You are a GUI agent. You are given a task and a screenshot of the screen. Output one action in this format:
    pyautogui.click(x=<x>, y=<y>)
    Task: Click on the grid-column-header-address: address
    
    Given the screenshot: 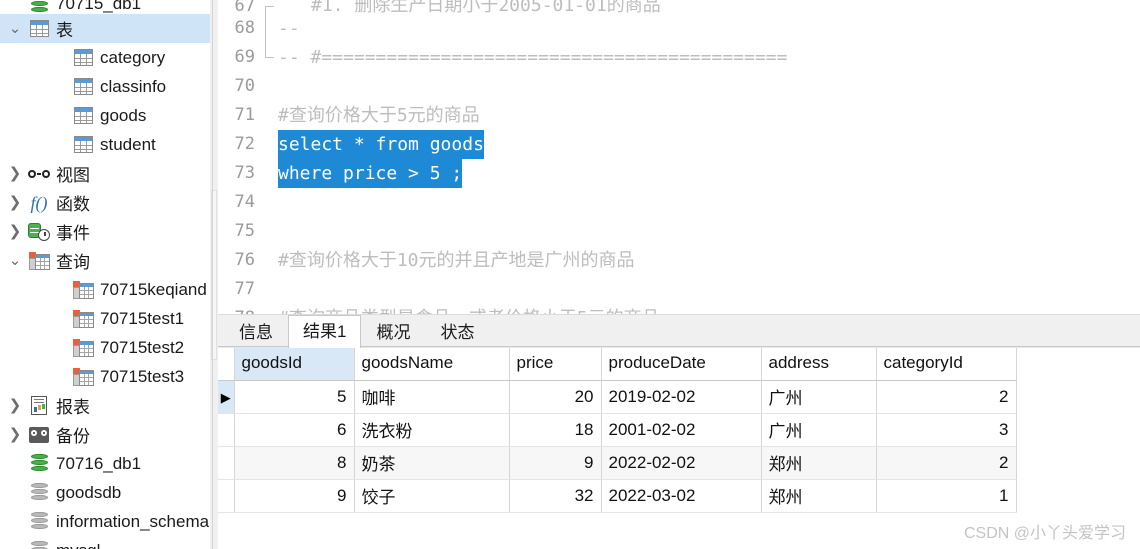 What is the action you would take?
    pyautogui.click(x=819, y=364)
    